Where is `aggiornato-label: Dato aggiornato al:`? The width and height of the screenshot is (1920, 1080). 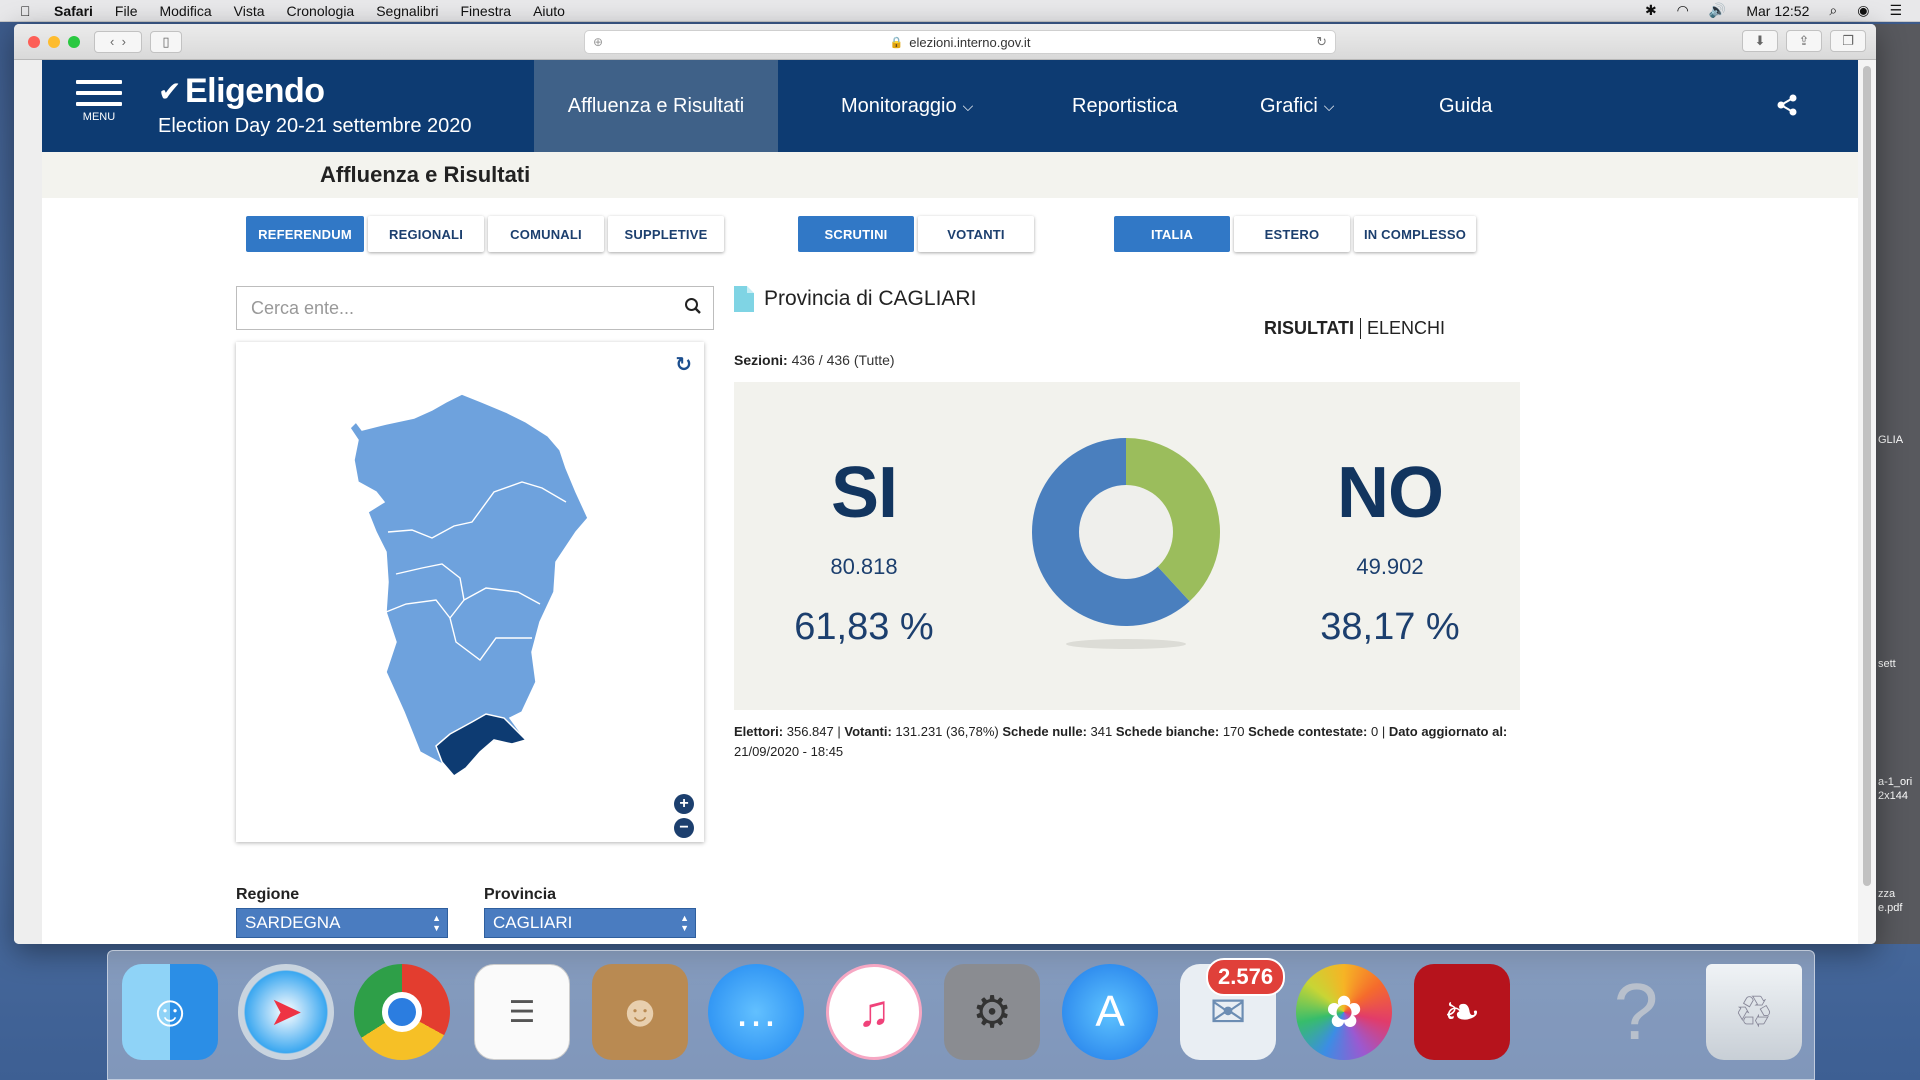 aggiornato-label: Dato aggiornato al: is located at coordinates (1448, 731).